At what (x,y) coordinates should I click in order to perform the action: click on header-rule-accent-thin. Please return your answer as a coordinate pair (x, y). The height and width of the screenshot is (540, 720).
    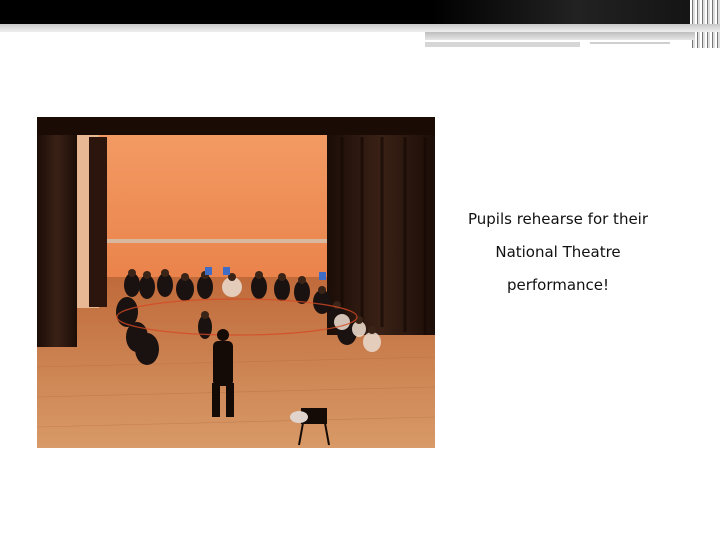
    Looking at the image, I should click on (630, 43).